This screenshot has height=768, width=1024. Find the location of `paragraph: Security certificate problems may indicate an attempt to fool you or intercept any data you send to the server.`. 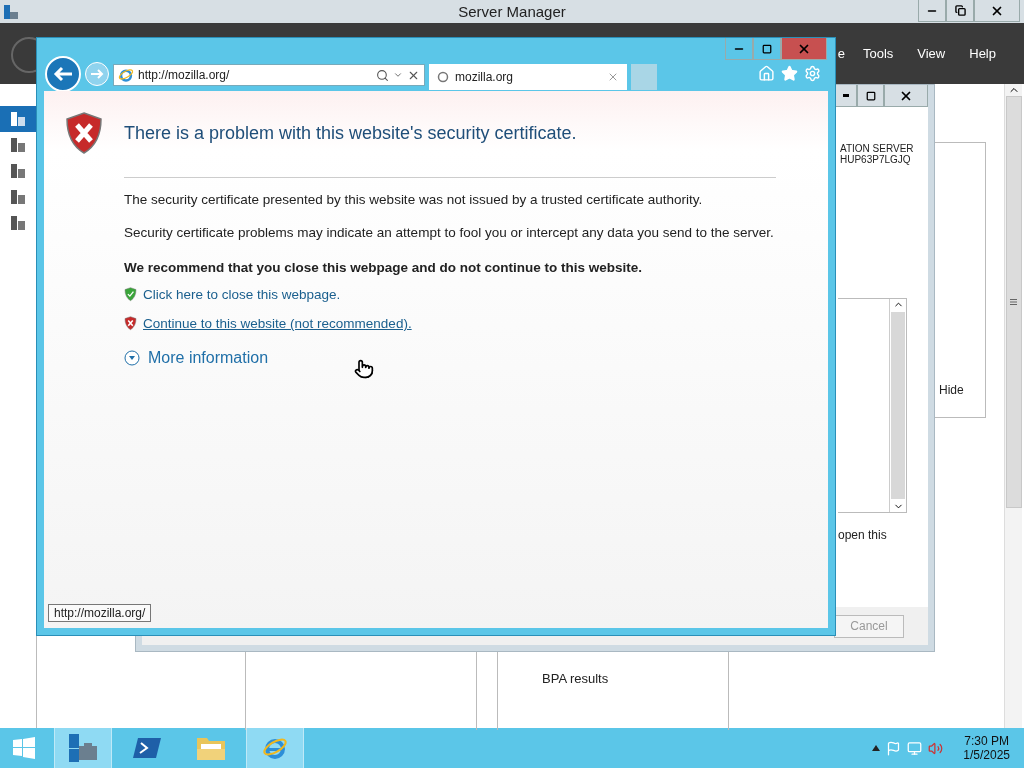

paragraph: Security certificate problems may indicate an attempt to fool you or intercept any data you send to the server. is located at coordinates (449, 233).